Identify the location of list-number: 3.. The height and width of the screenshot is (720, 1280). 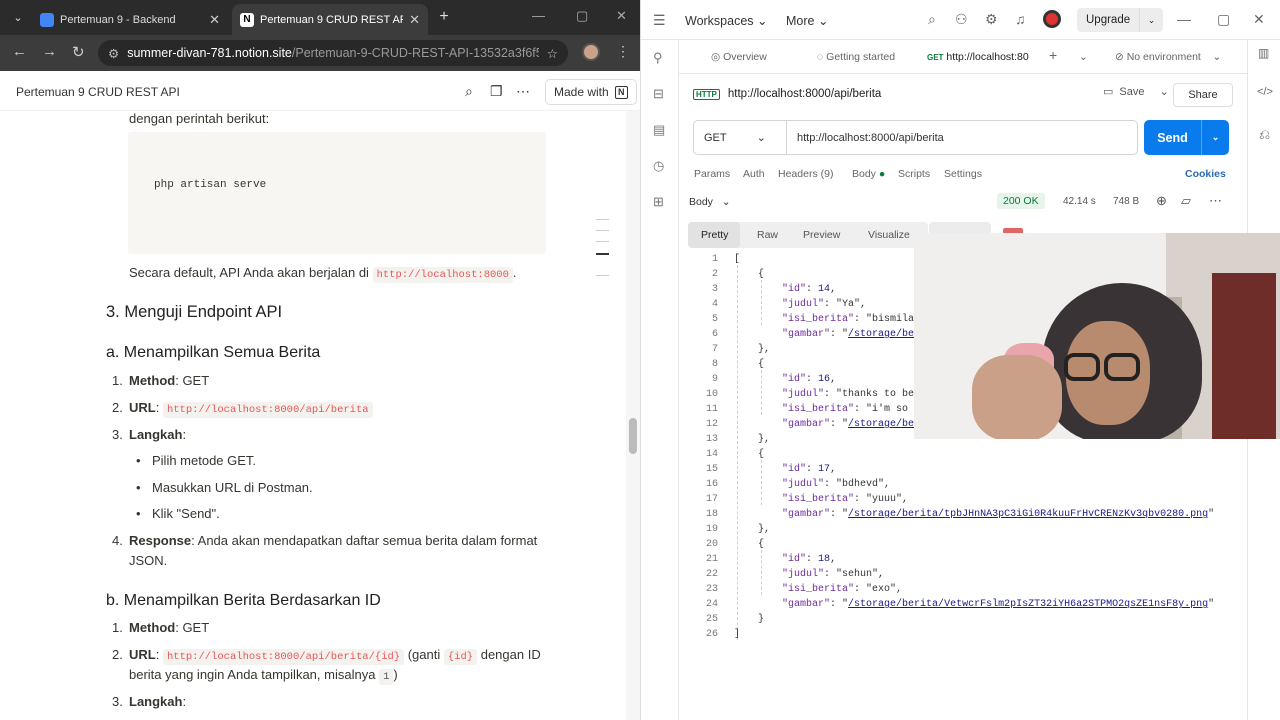
(117, 701).